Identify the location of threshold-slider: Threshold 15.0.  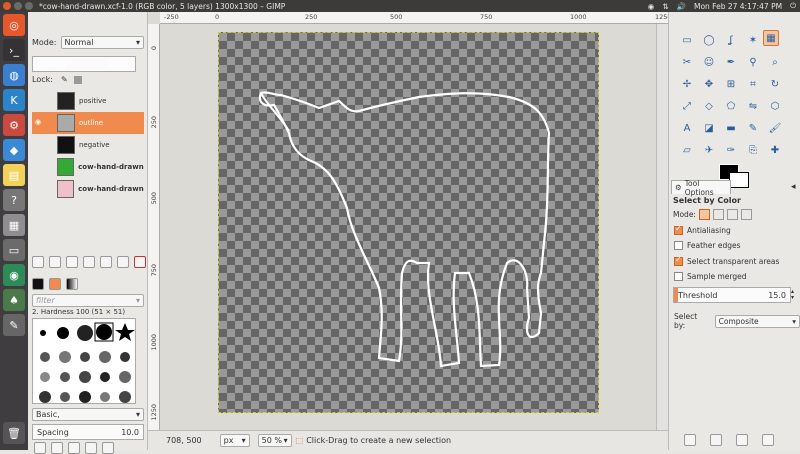
(732, 295).